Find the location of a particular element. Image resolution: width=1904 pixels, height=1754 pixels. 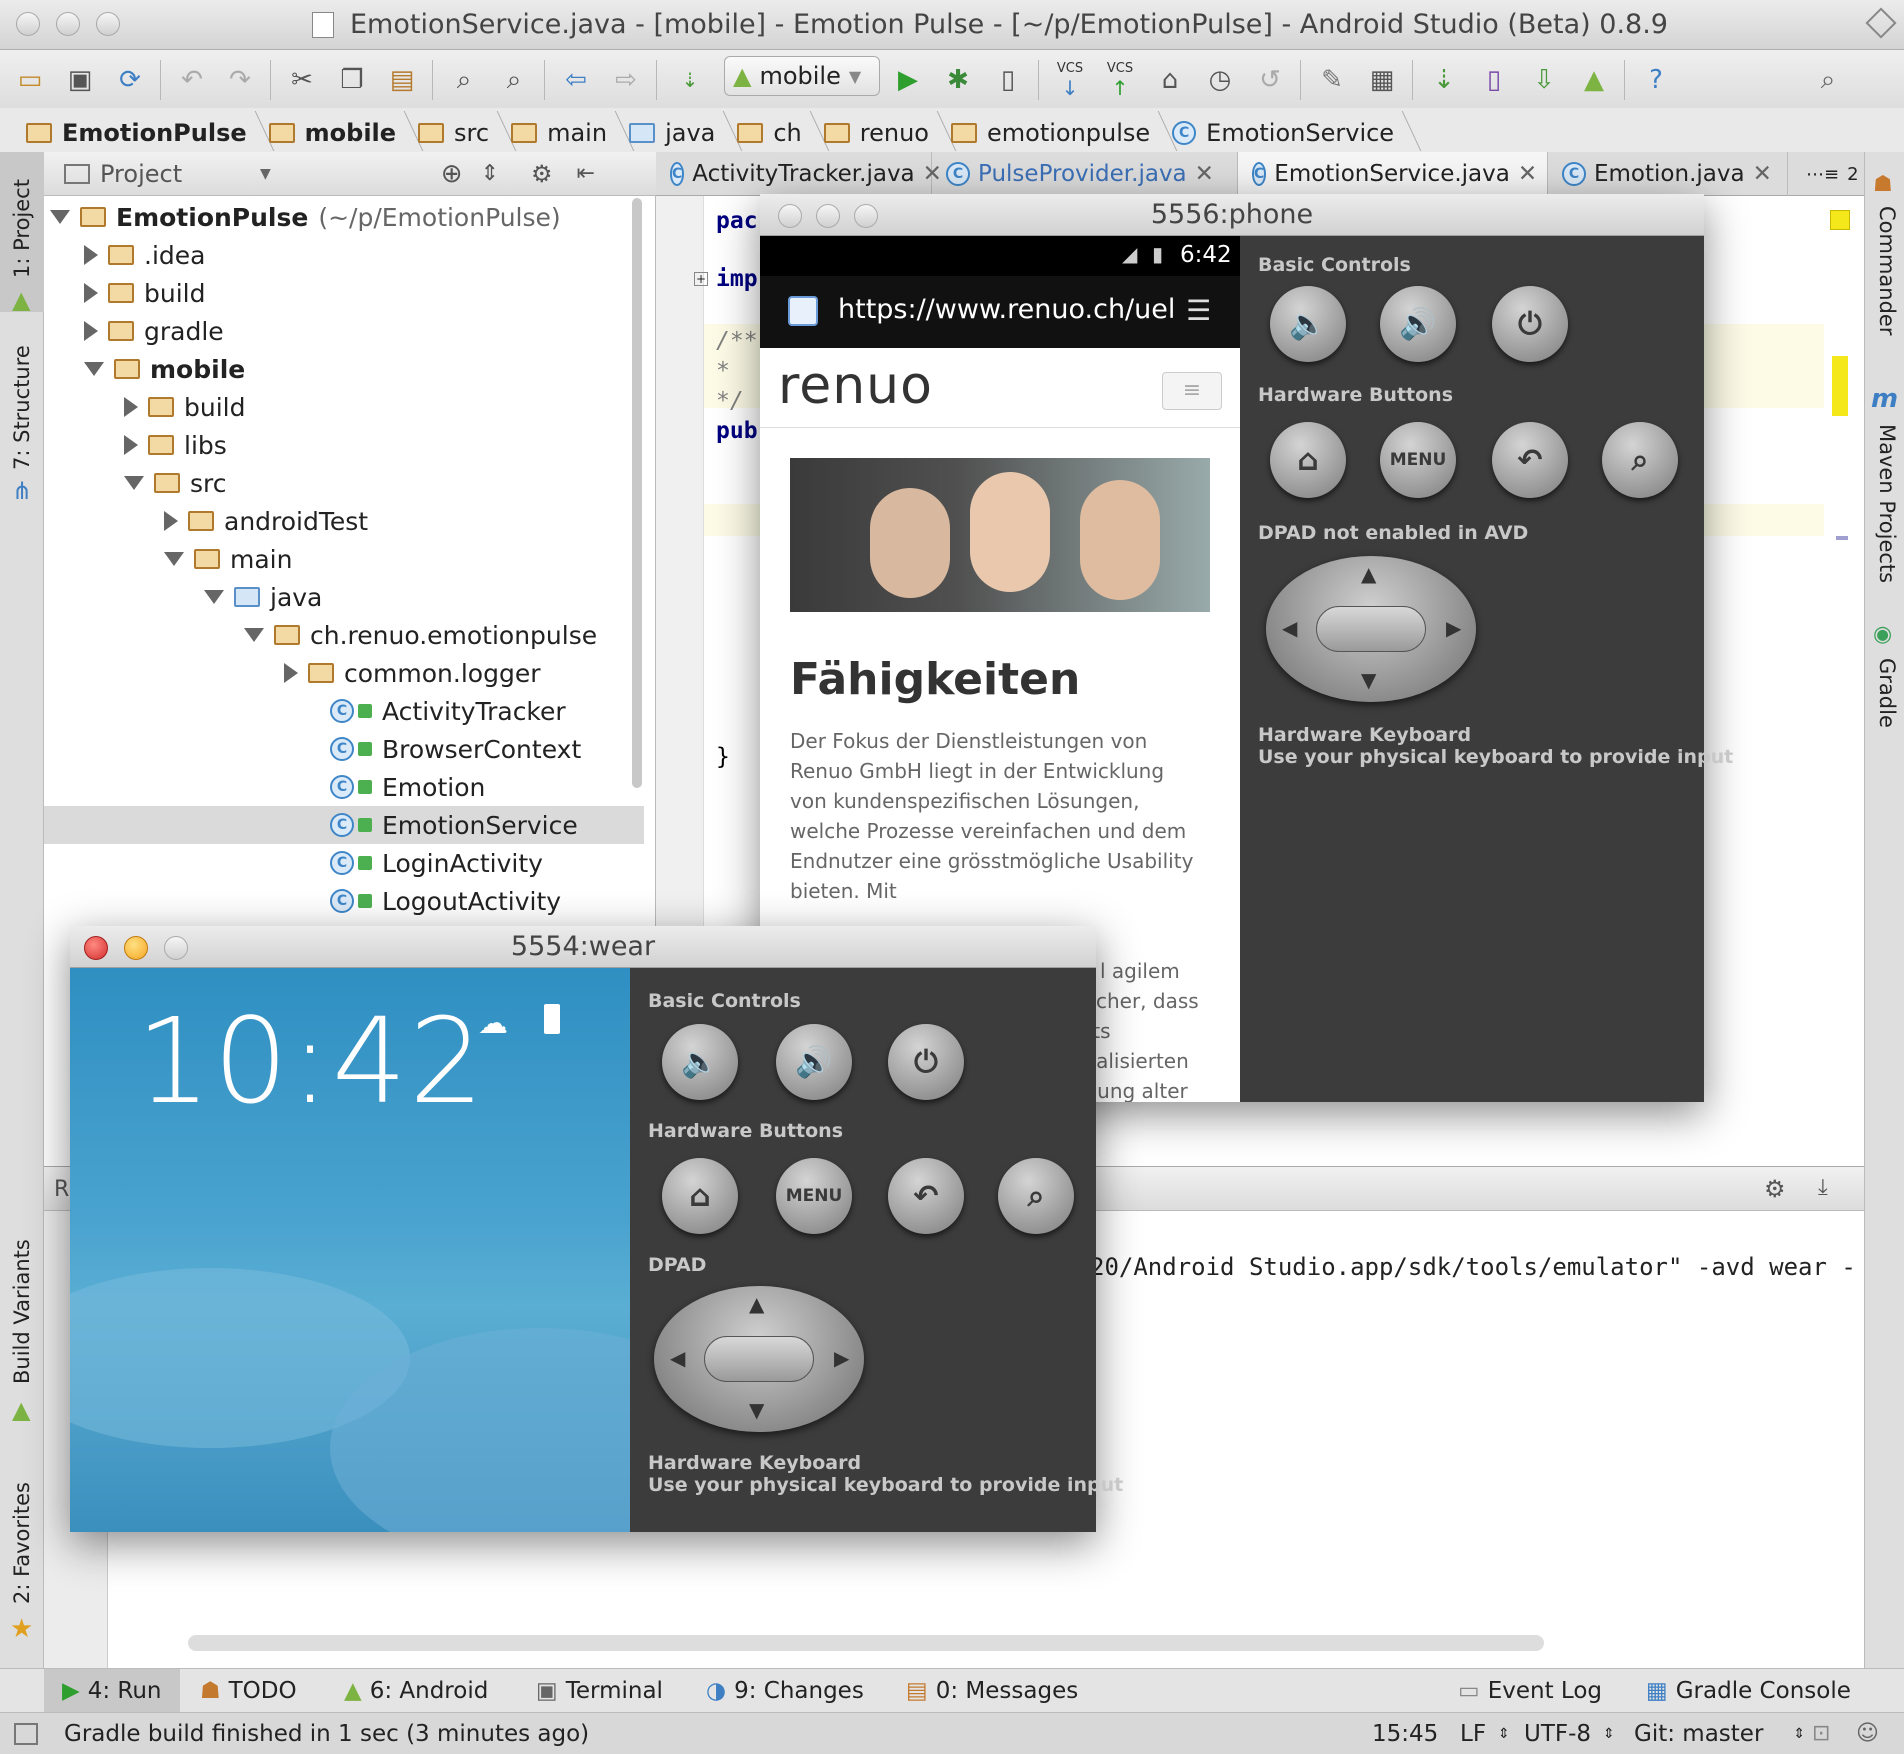

scroll-from-source-icon: ⊕ is located at coordinates (452, 174).